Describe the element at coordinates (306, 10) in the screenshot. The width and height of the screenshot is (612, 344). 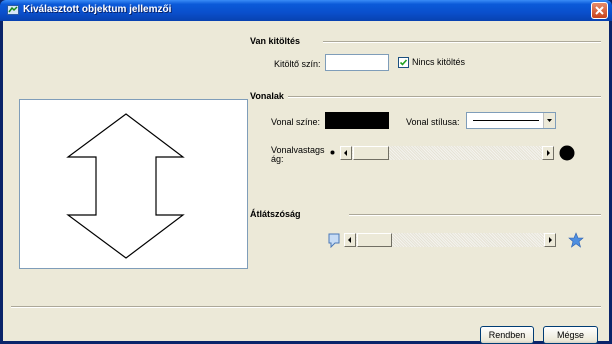
I see `title-bar: Kiválasztott objektum jellemzői` at that location.